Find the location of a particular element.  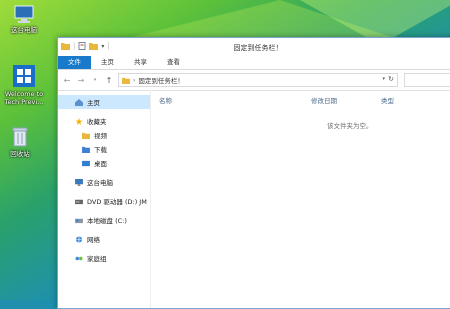

window-title: 固定到任务栏！ is located at coordinates (258, 48).